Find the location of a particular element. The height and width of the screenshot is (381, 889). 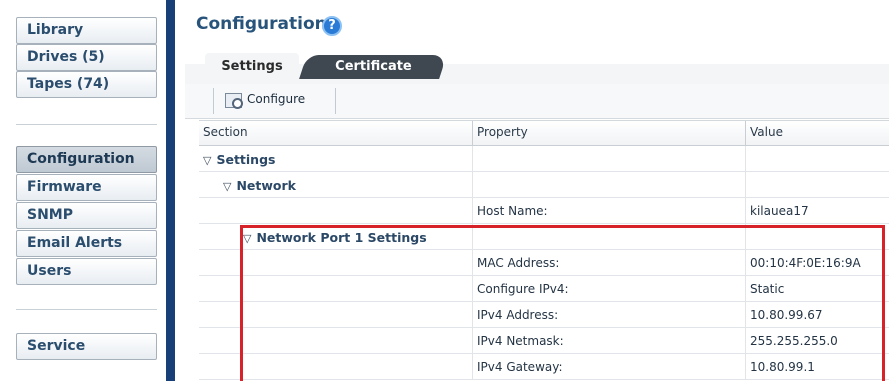

column-header-property: Property is located at coordinates (608, 133).